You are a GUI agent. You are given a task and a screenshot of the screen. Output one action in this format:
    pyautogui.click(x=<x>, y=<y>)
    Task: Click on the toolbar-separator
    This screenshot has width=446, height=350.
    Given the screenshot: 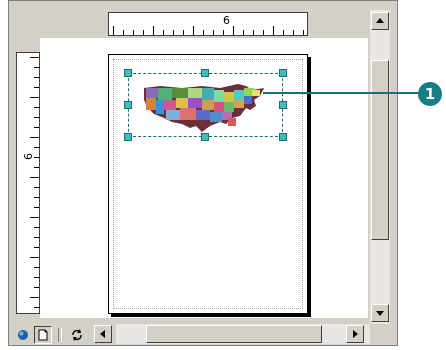 What is the action you would take?
    pyautogui.click(x=60, y=335)
    